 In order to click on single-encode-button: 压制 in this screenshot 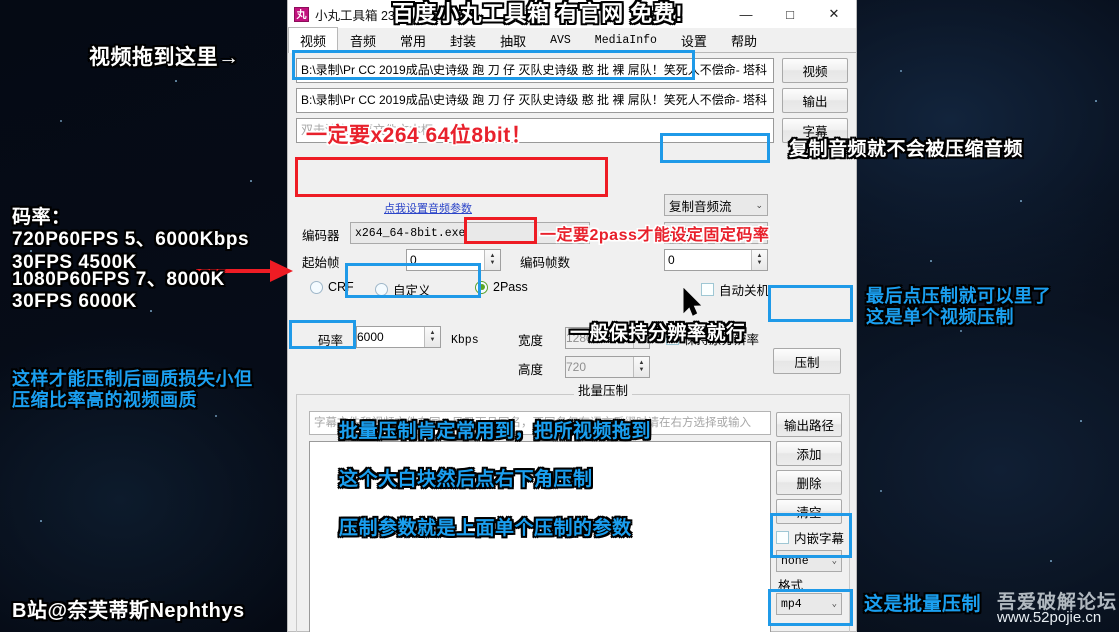, I will do `click(807, 361)`.